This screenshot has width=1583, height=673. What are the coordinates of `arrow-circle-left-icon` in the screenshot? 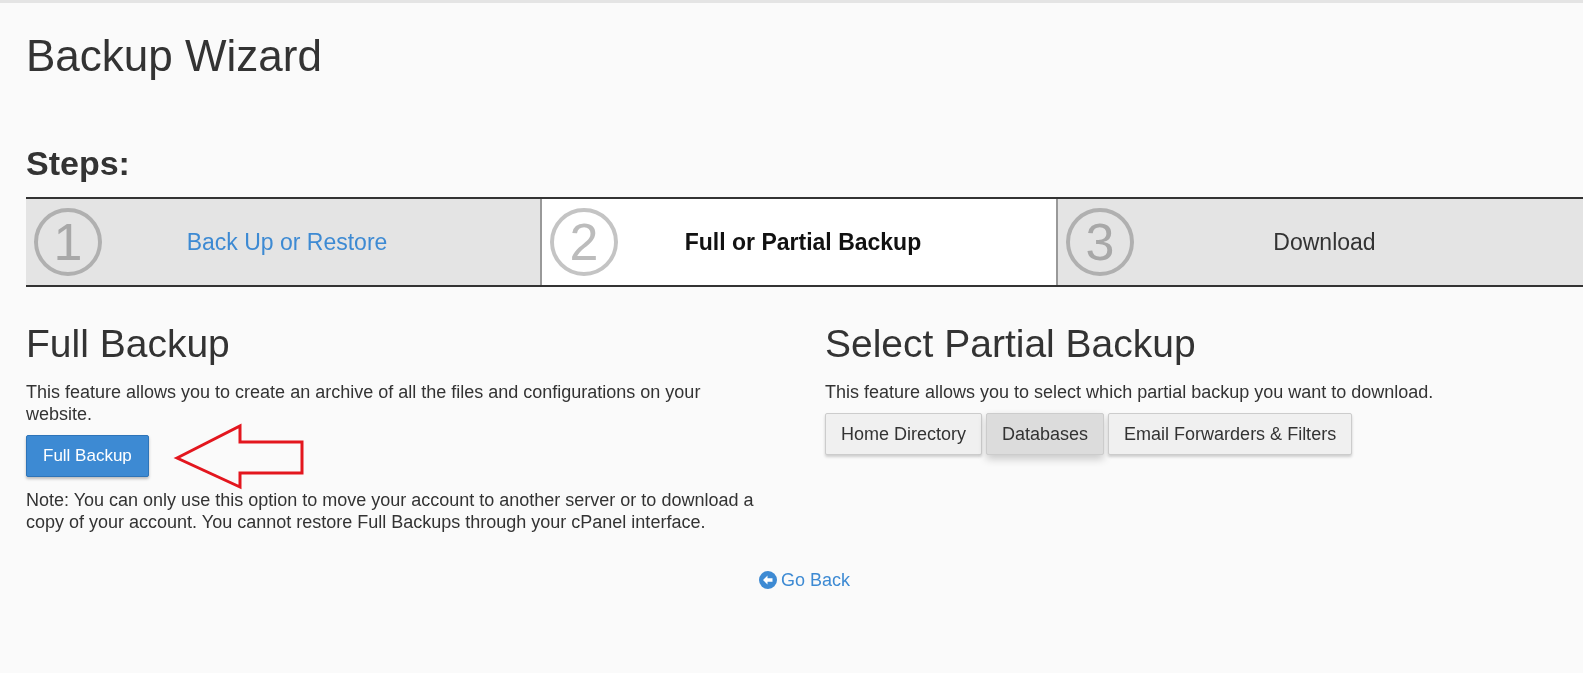 It's located at (768, 580).